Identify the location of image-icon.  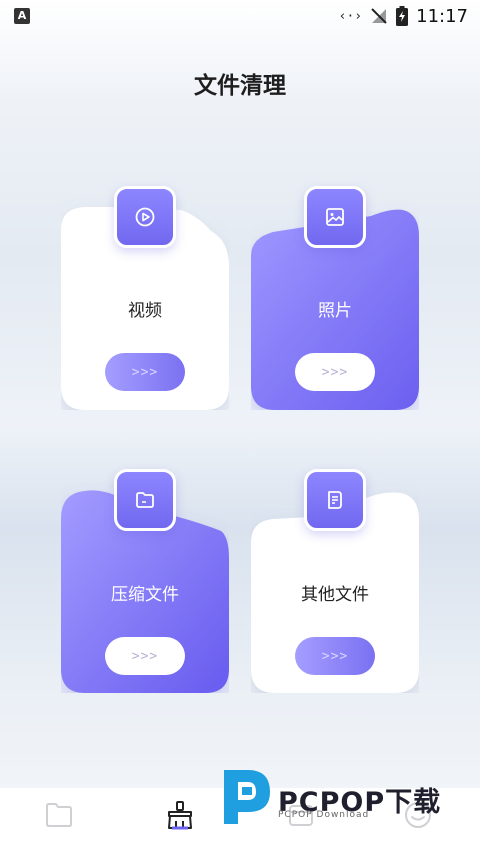
(335, 217).